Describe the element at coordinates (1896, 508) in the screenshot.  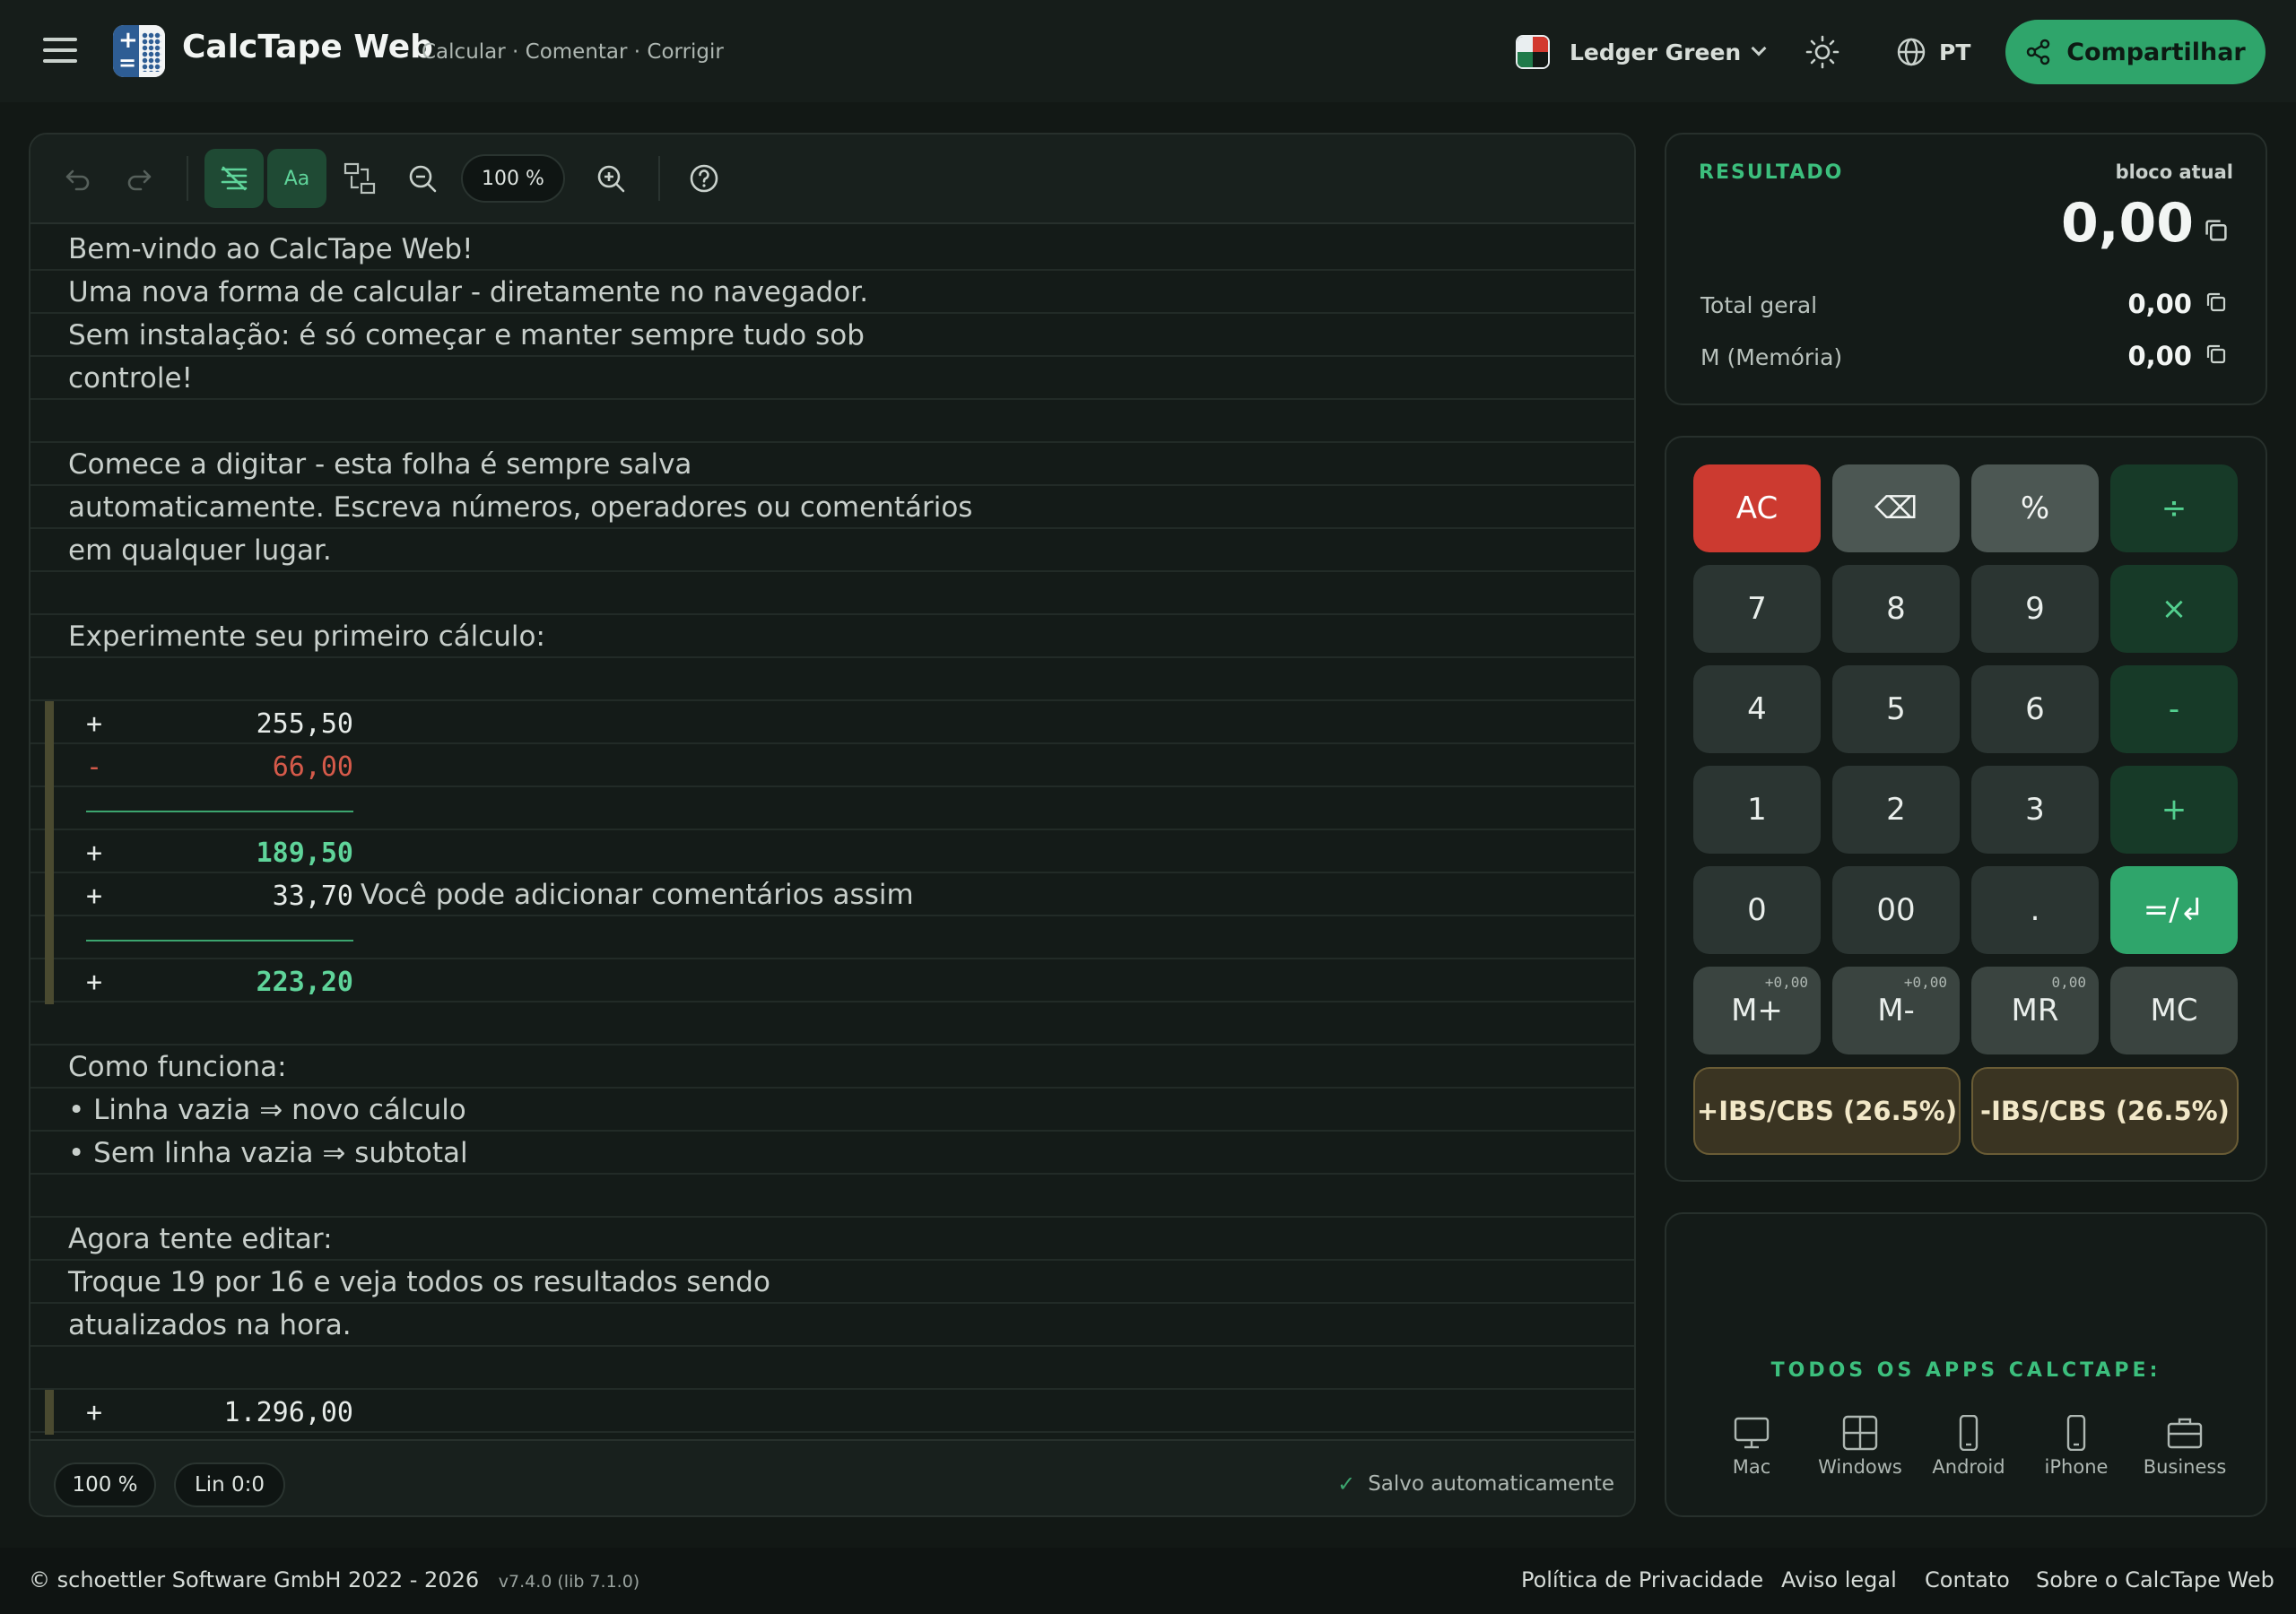
I see `backspace-button: ⌫` at that location.